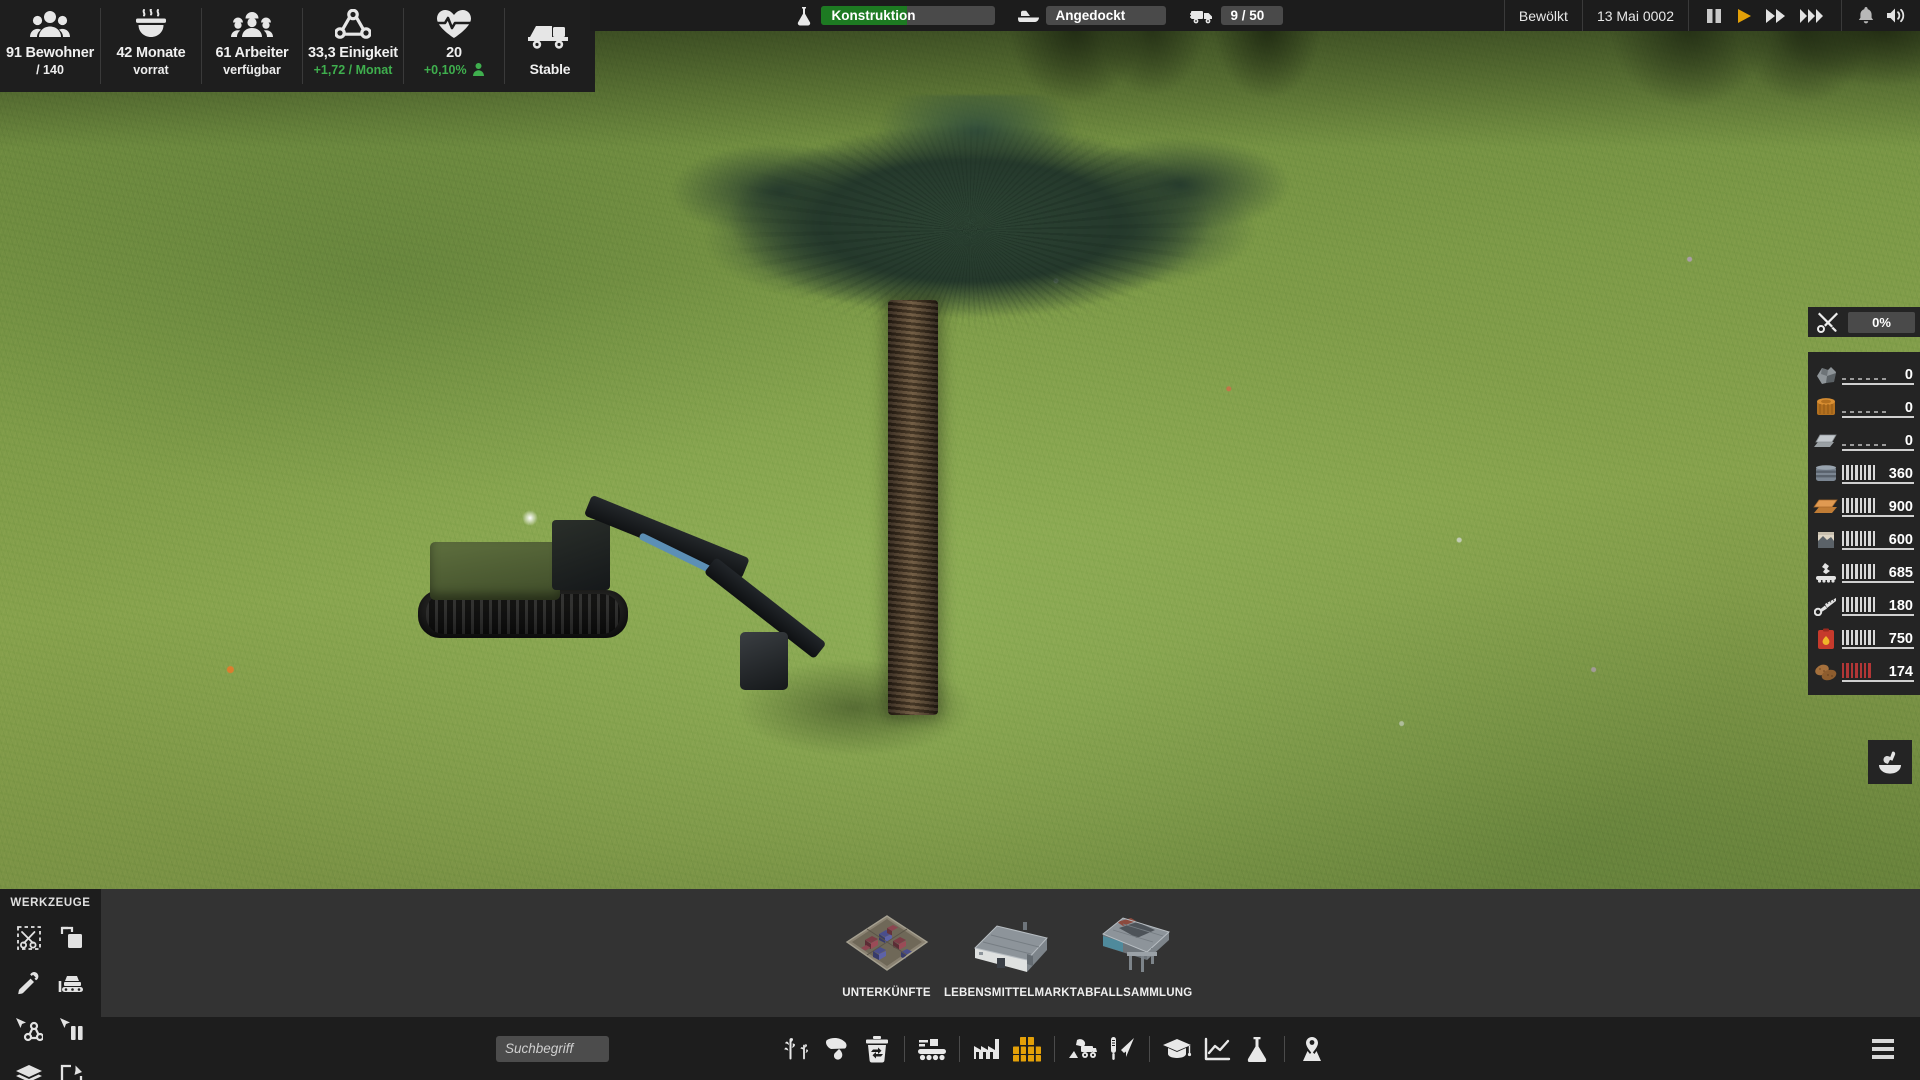  What do you see at coordinates (1776, 16) in the screenshot?
I see `fast-forward-button` at bounding box center [1776, 16].